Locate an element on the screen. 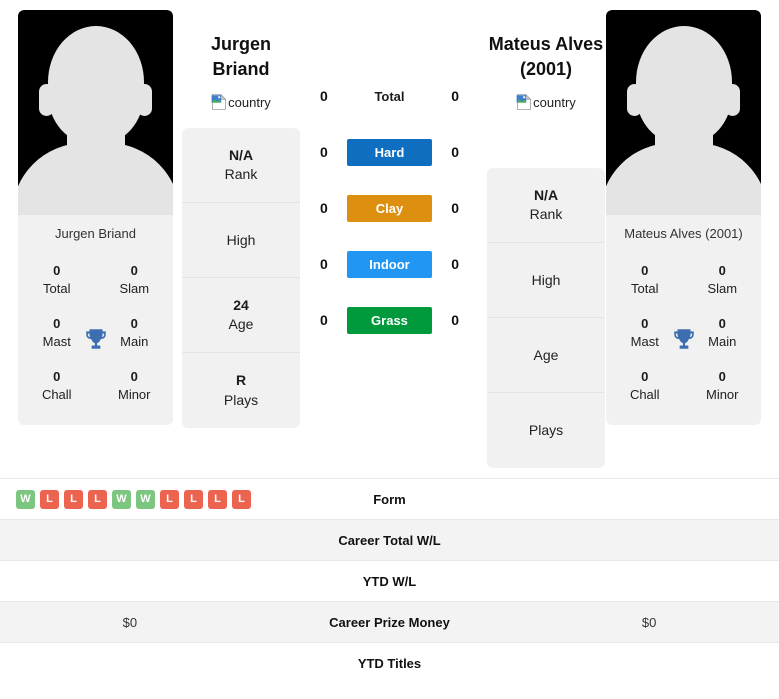 Image resolution: width=779 pixels, height=699 pixels. stat-right-value: $0 is located at coordinates (649, 622).